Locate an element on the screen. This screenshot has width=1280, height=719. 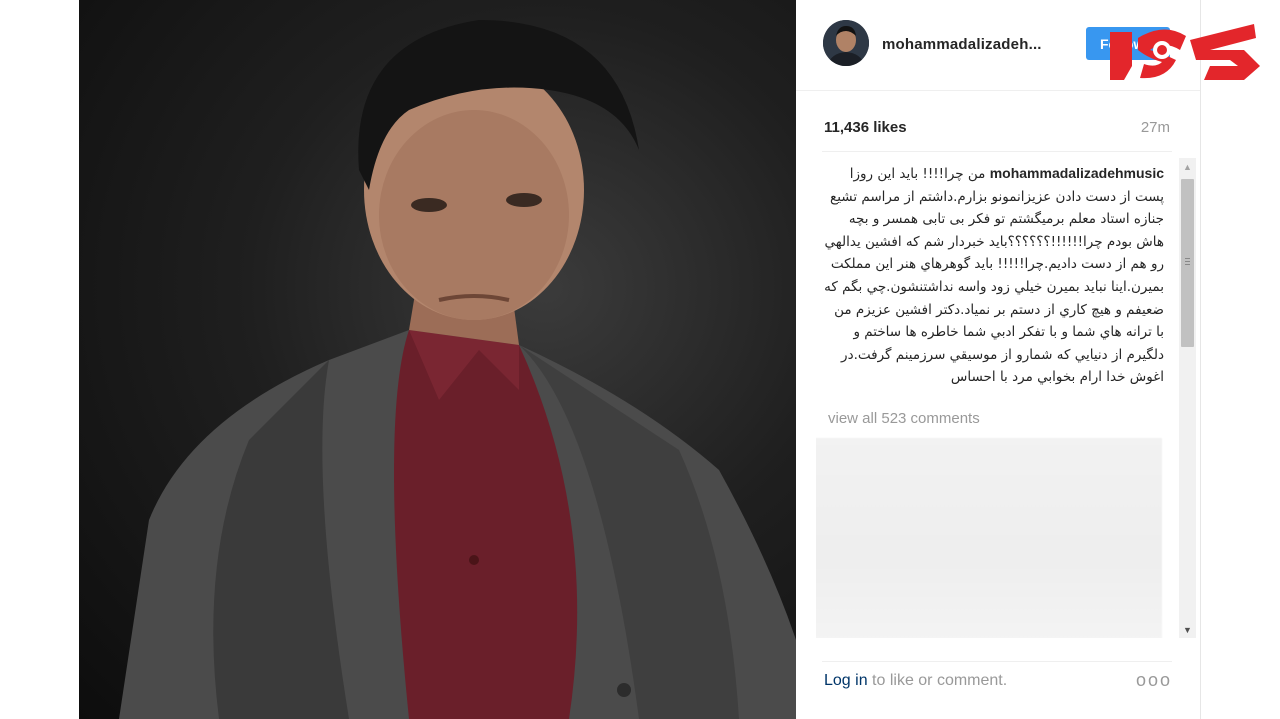
login-prompt: Log in to like or comment. is located at coordinates (915, 681).